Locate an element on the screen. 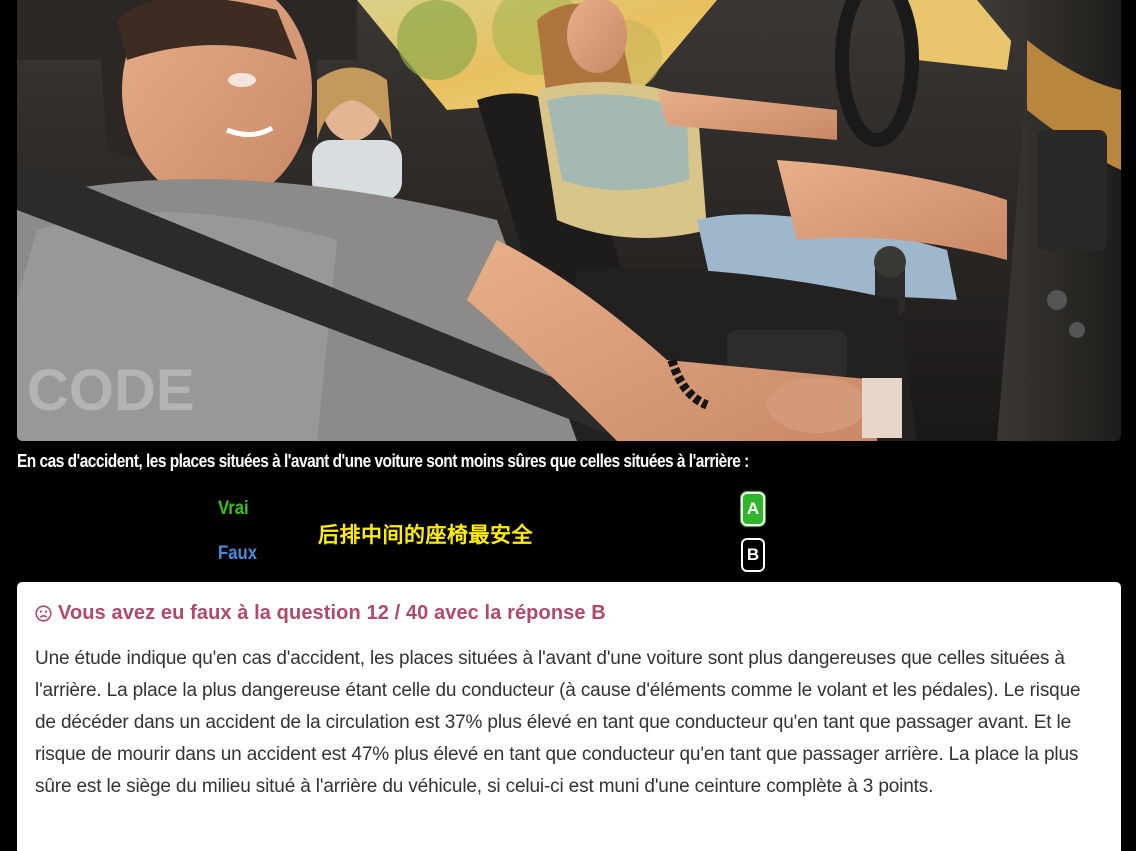  hint-annotation: 后排中间的座椅最安全 is located at coordinates (425, 535).